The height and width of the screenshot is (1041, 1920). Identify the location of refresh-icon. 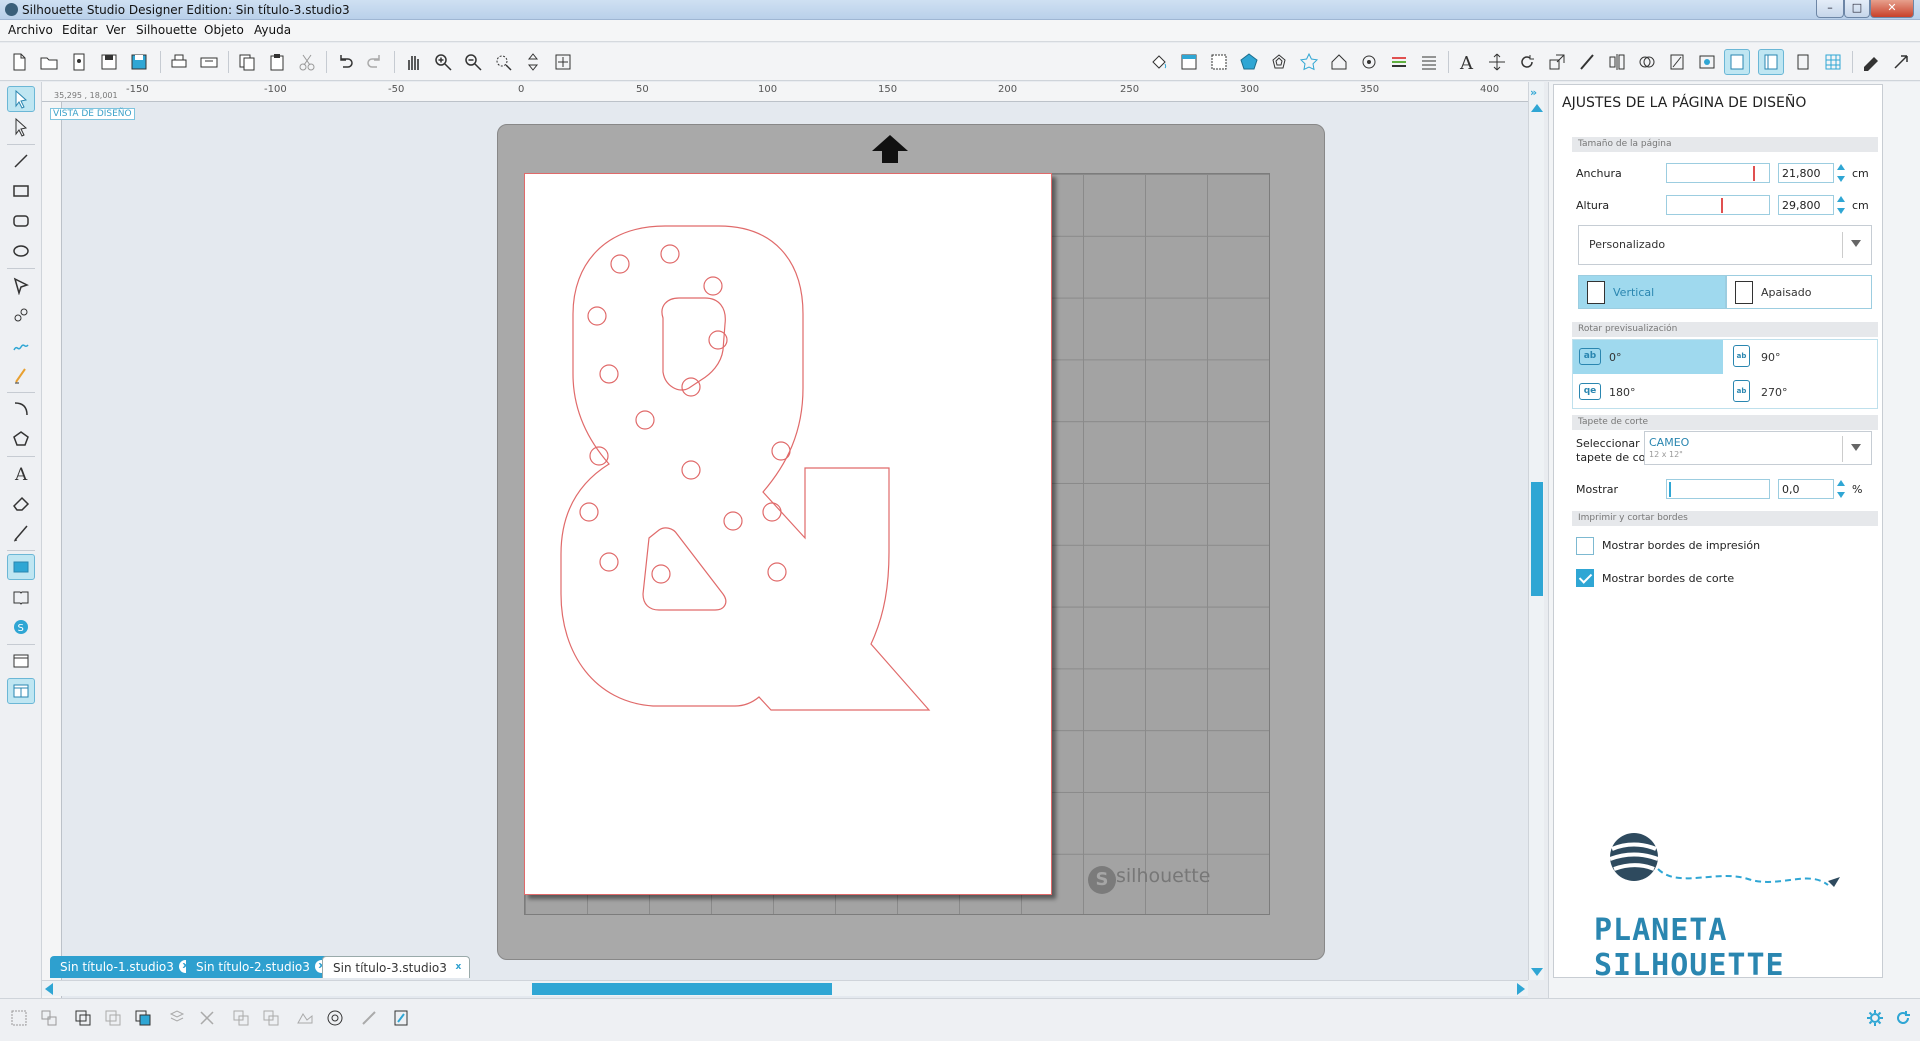
(1903, 1018).